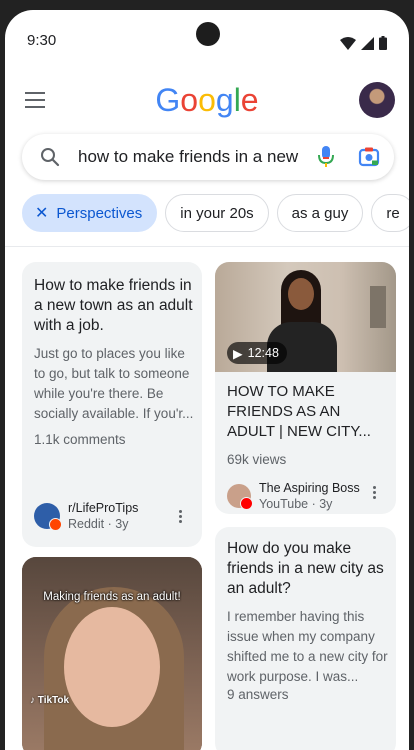 This screenshot has width=414, height=750. Describe the element at coordinates (348, 43) in the screenshot. I see `wifi-icon` at that location.